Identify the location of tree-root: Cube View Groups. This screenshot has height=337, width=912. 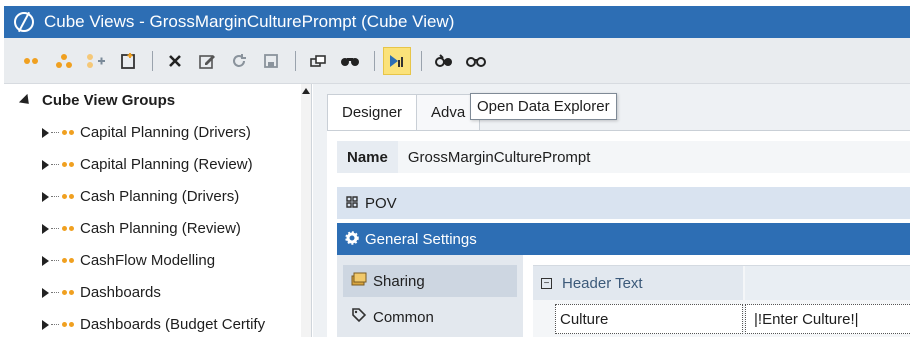
(97, 100).